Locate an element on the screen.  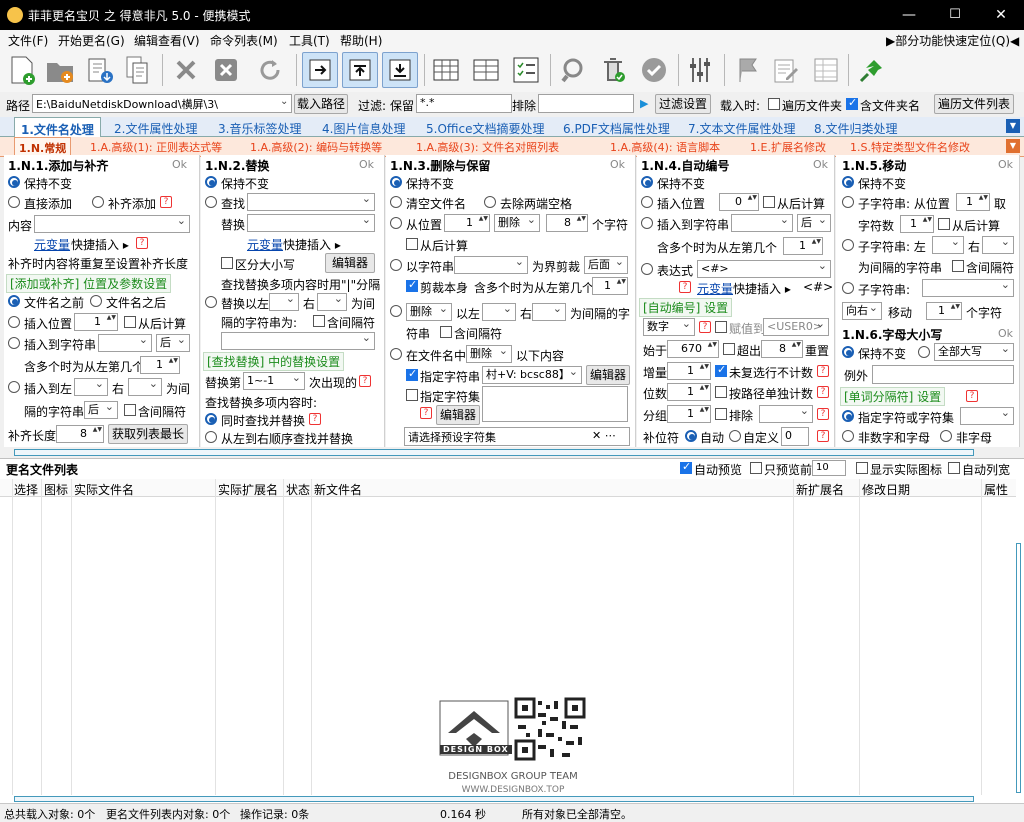
clear-icon is located at coordinates (226, 70).